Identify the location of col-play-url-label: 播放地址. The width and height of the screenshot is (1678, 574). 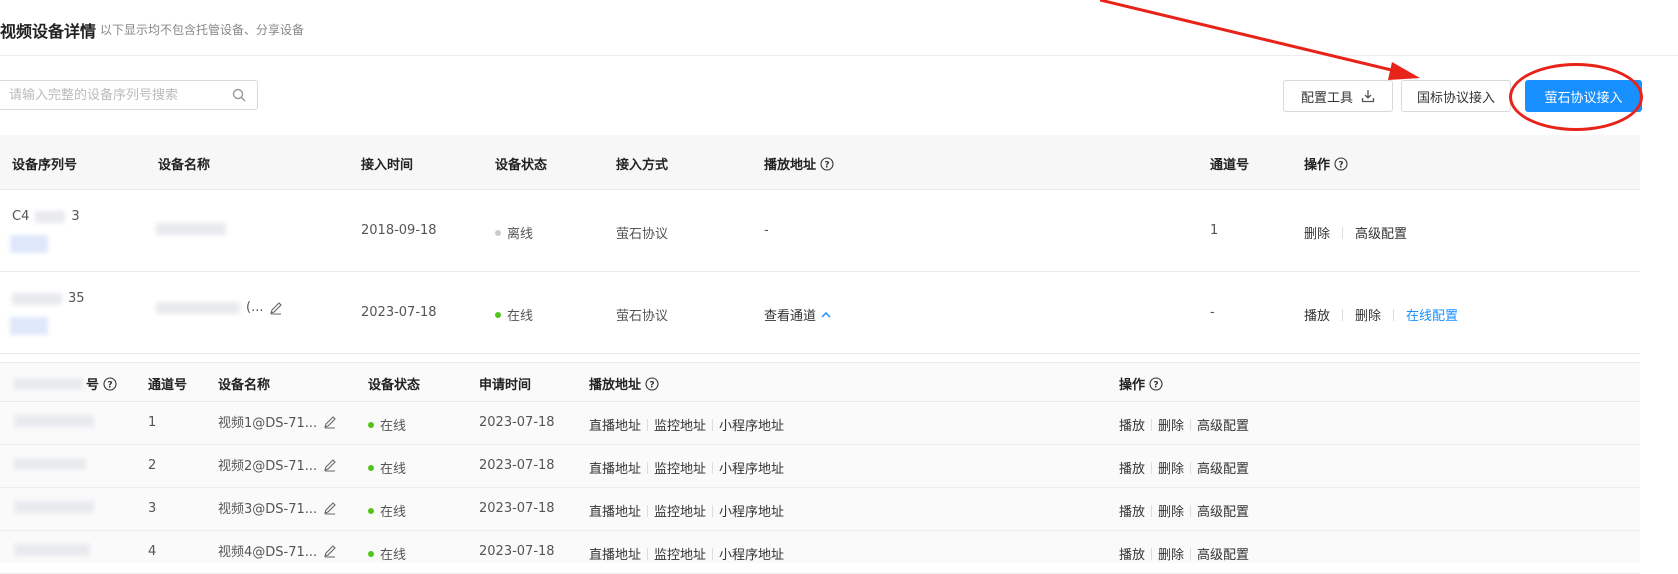
(790, 165).